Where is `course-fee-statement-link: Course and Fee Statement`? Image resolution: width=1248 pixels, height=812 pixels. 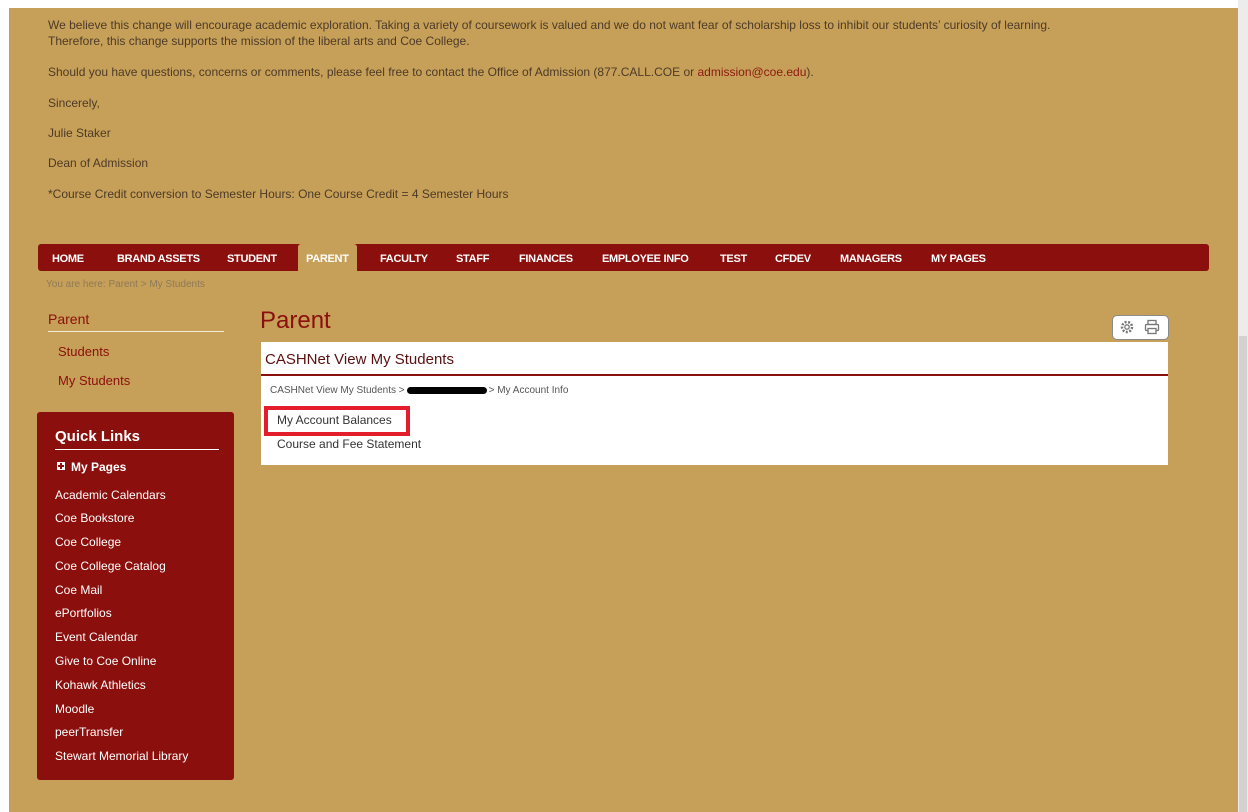 course-fee-statement-link: Course and Fee Statement is located at coordinates (349, 444).